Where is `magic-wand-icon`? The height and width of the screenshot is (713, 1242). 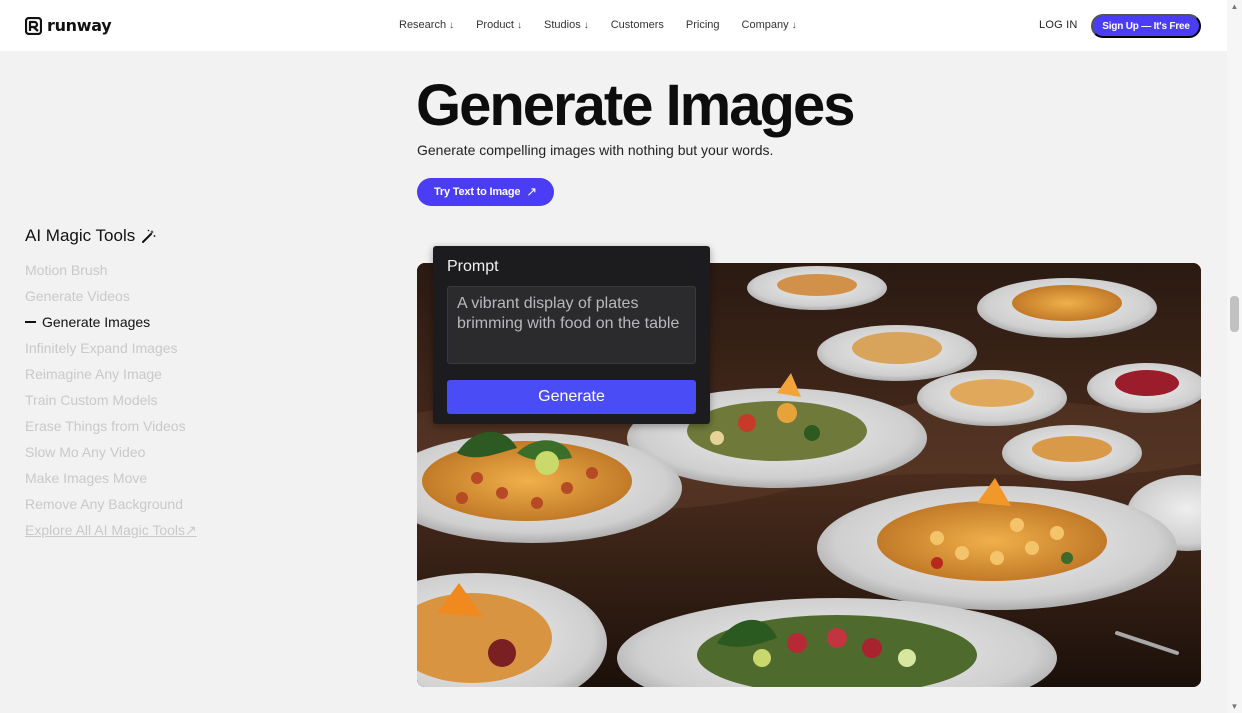 magic-wand-icon is located at coordinates (149, 236).